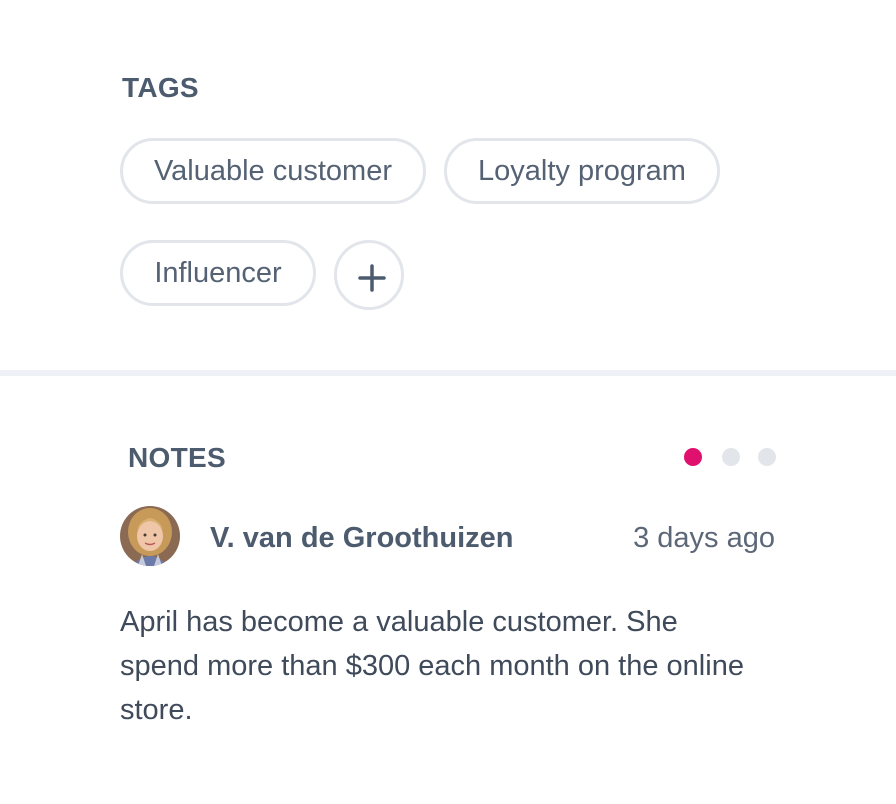 The width and height of the screenshot is (896, 804). Describe the element at coordinates (372, 278) in the screenshot. I see `plus-icon` at that location.